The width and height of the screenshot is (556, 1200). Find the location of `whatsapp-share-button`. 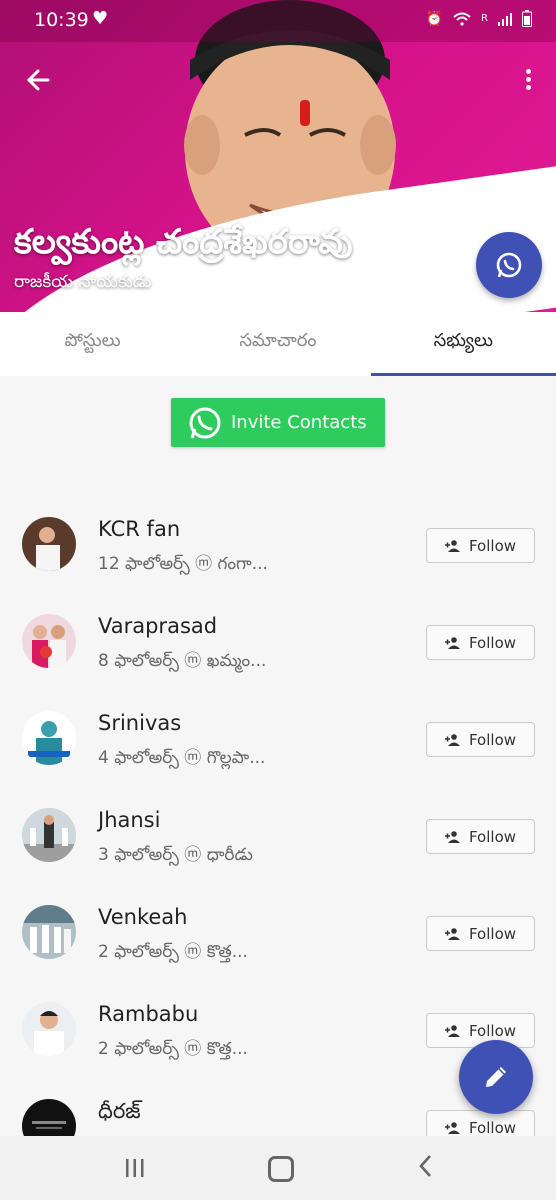

whatsapp-share-button is located at coordinates (509, 265).